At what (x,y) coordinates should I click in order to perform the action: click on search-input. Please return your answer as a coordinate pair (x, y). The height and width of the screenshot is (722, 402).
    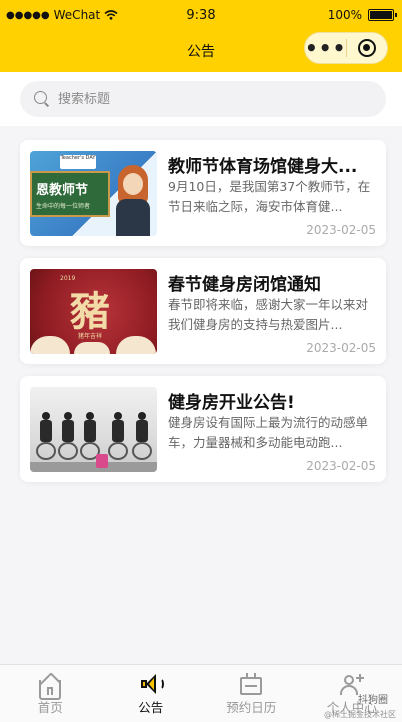
    Looking at the image, I should click on (198, 99).